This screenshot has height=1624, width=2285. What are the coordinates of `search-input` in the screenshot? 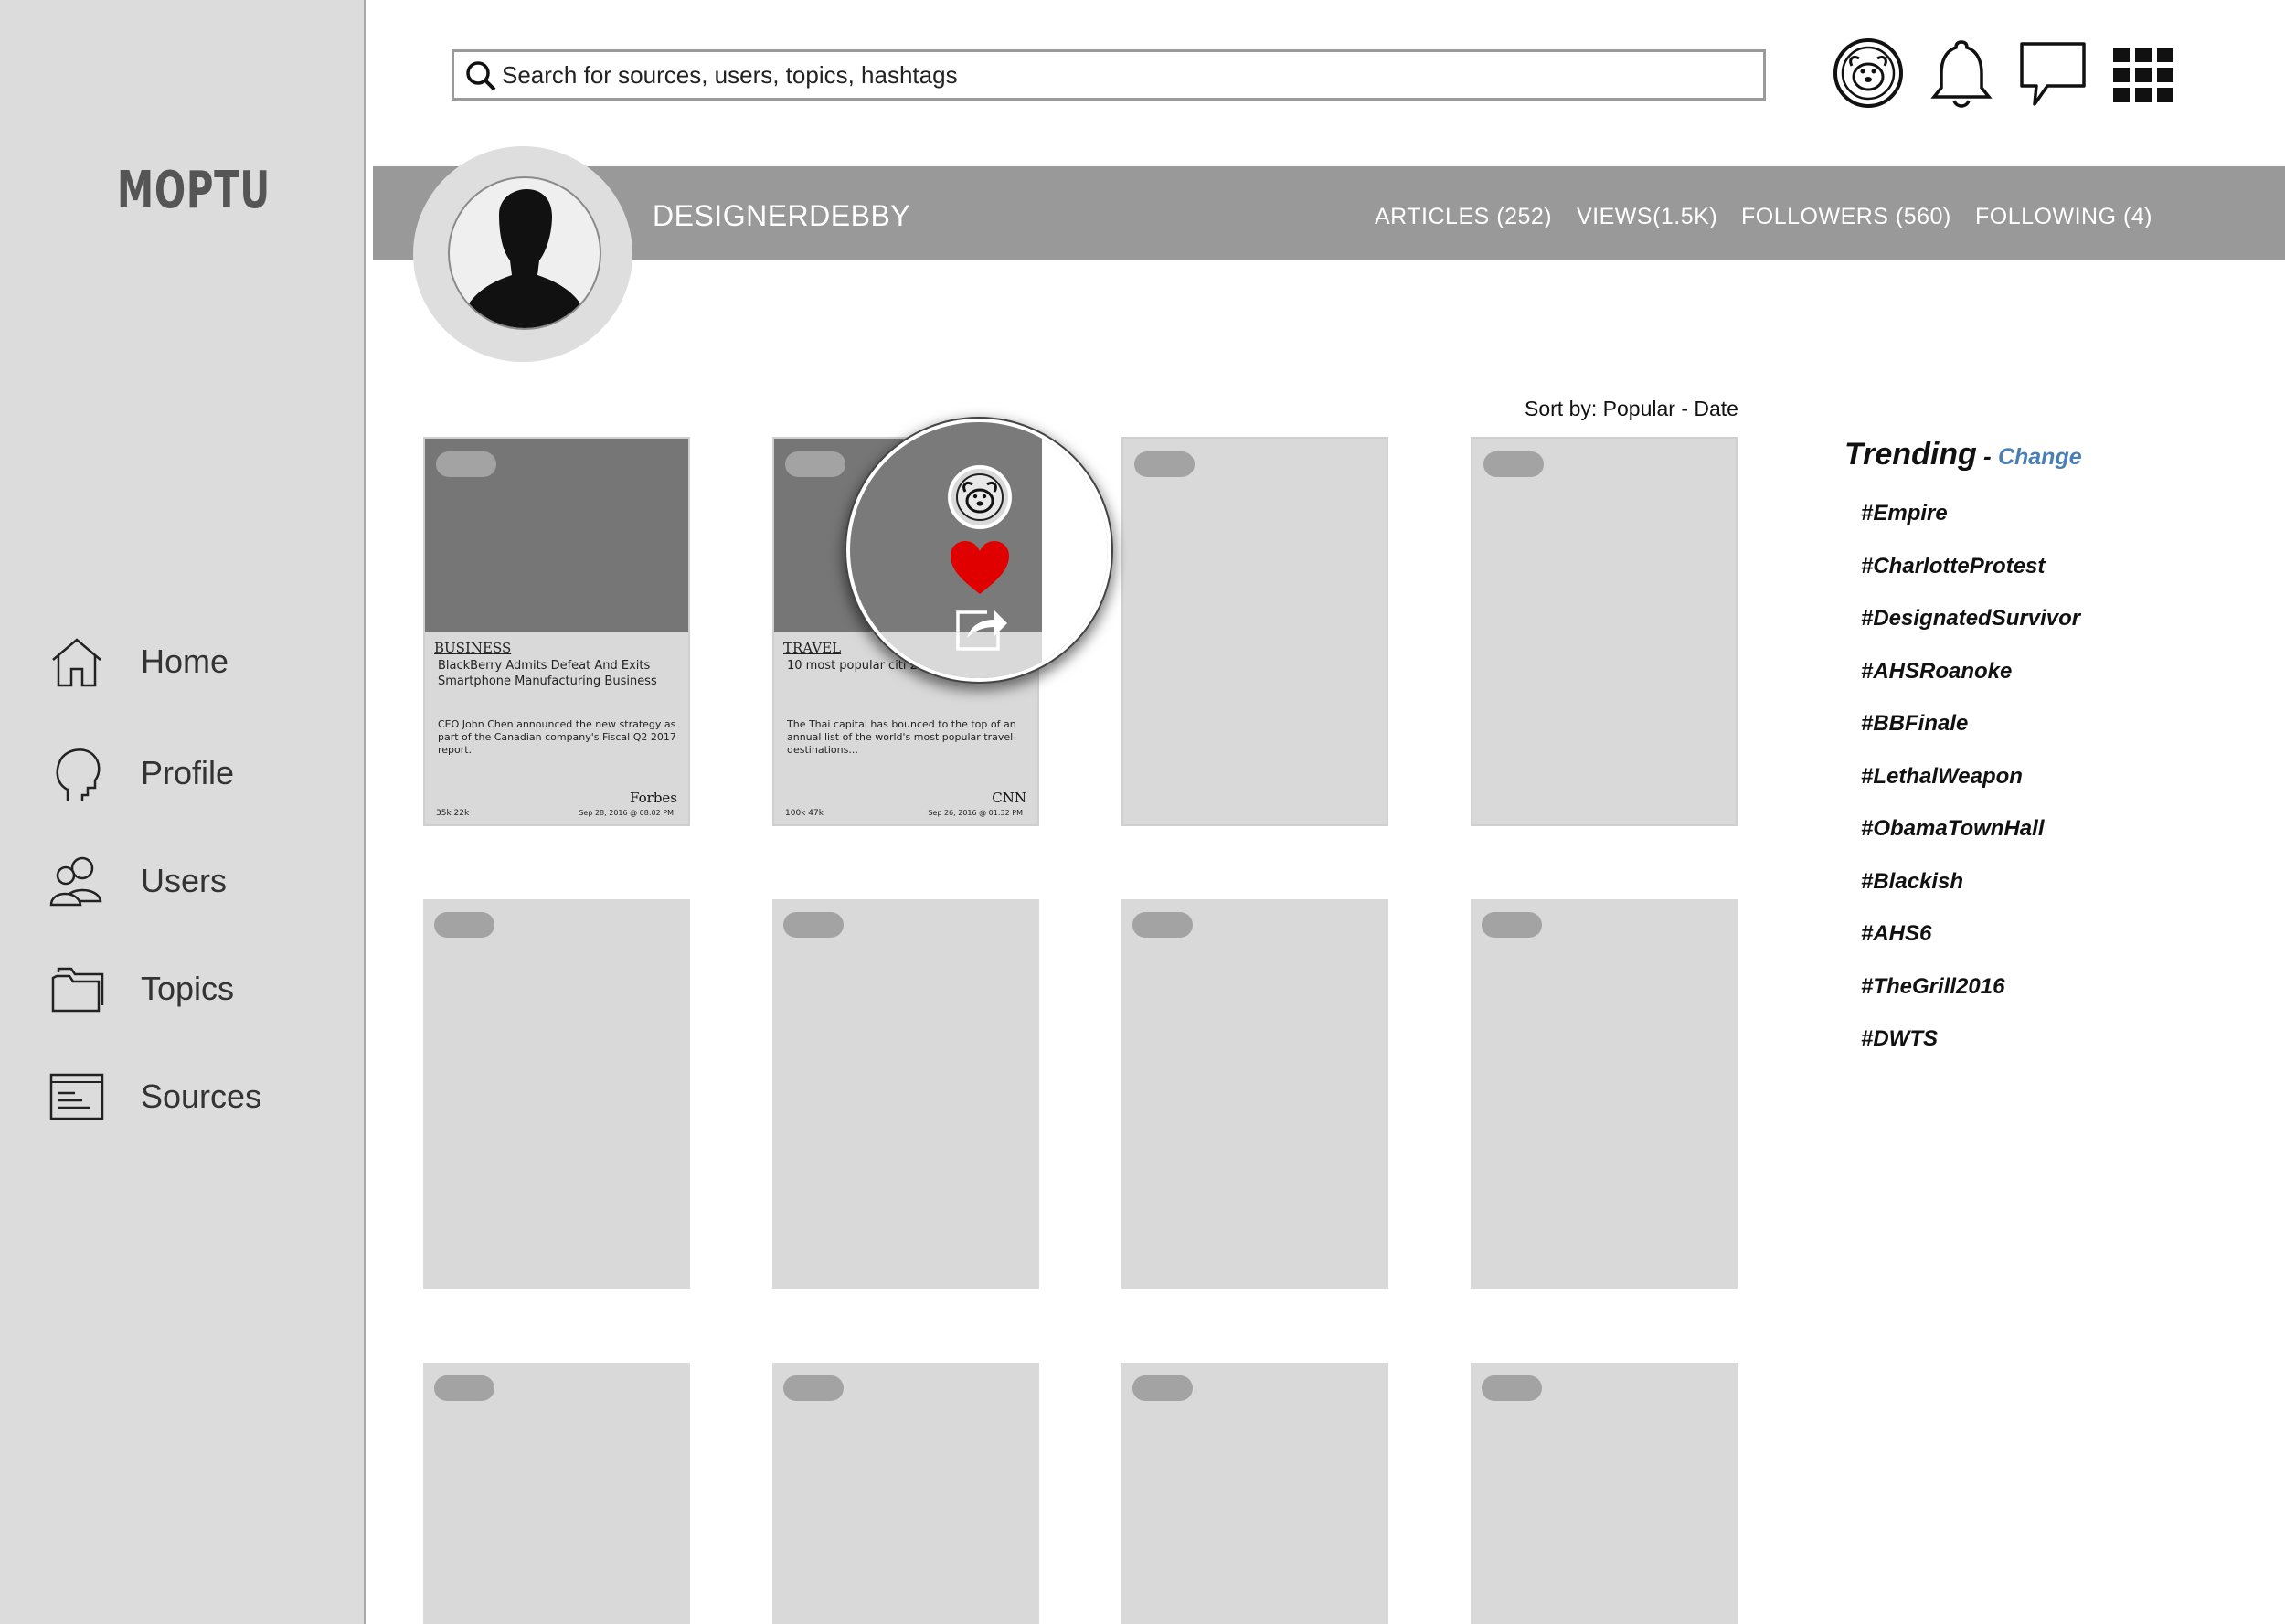 It's located at (1128, 75).